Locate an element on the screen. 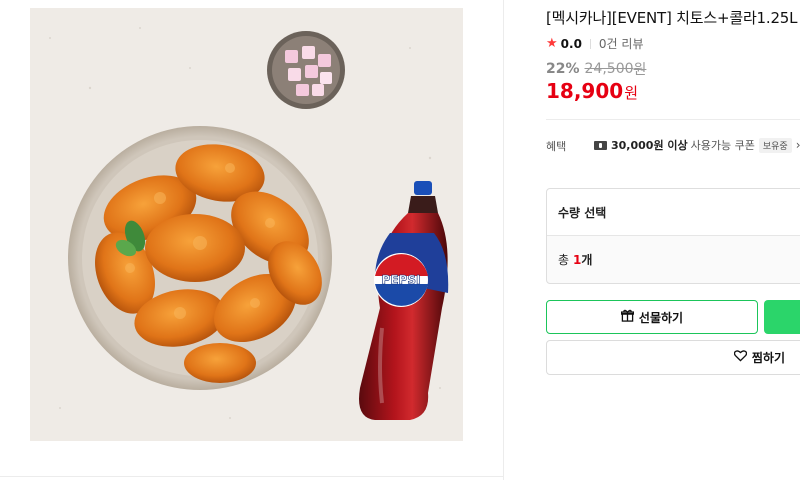 The height and width of the screenshot is (480, 800). quantity-panel: 수량 선택 총 1 개 is located at coordinates (673, 236).